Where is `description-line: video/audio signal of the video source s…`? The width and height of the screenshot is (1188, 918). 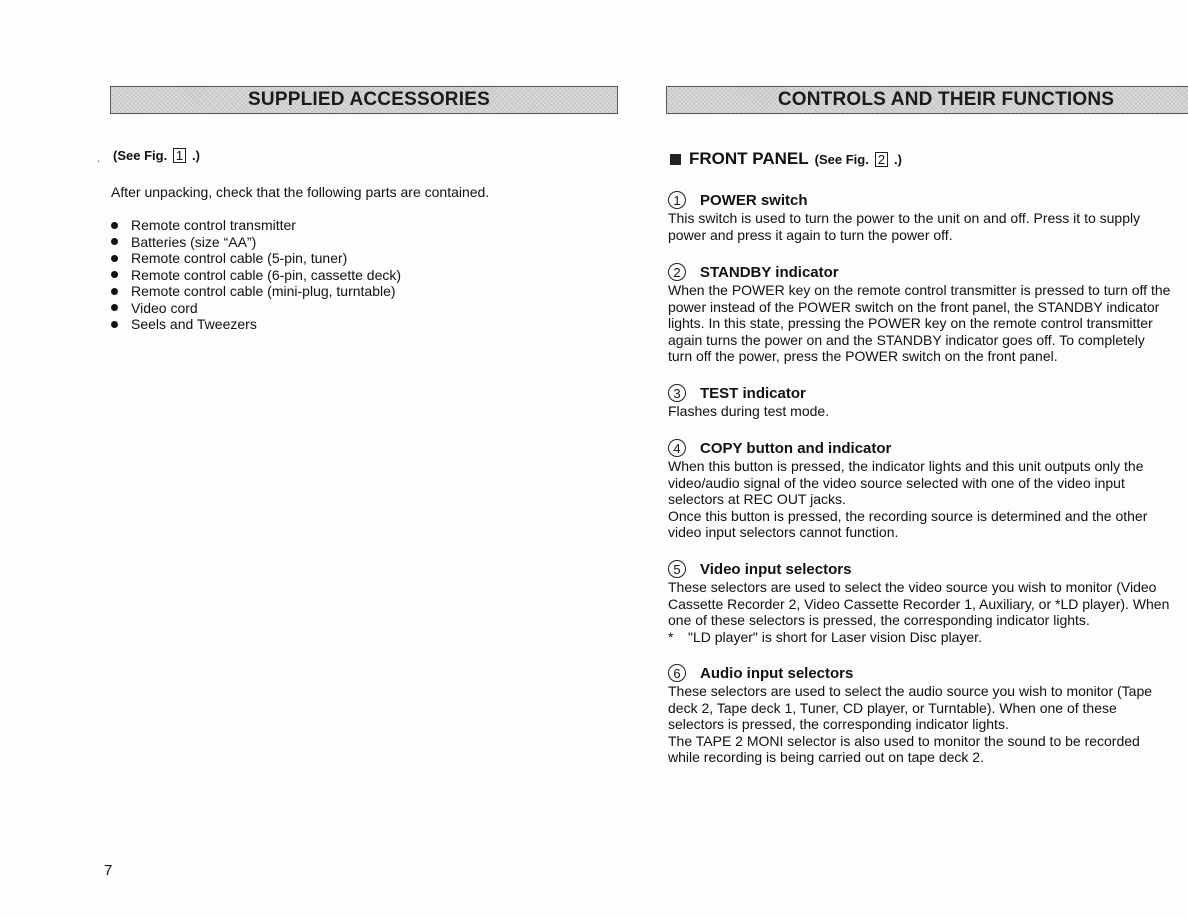
description-line: video/audio signal of the video source s… is located at coordinates (896, 482).